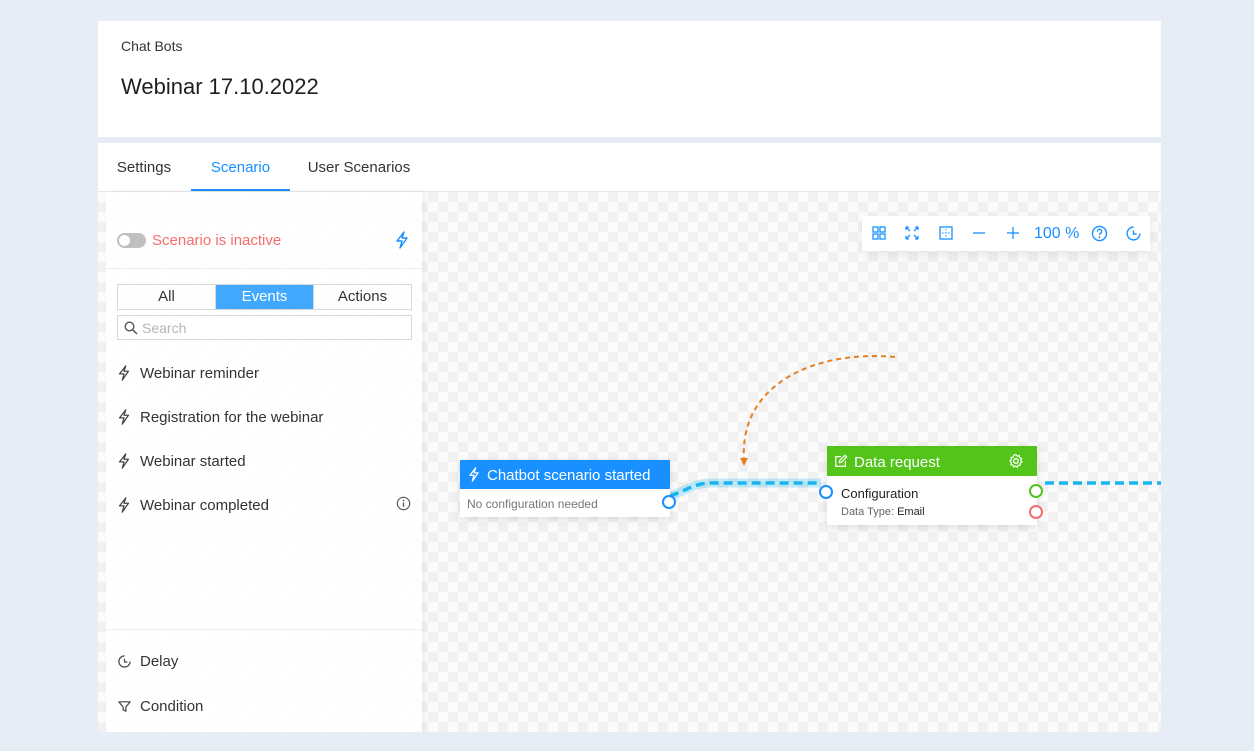  I want to click on tab-scenario: Scenario, so click(240, 167).